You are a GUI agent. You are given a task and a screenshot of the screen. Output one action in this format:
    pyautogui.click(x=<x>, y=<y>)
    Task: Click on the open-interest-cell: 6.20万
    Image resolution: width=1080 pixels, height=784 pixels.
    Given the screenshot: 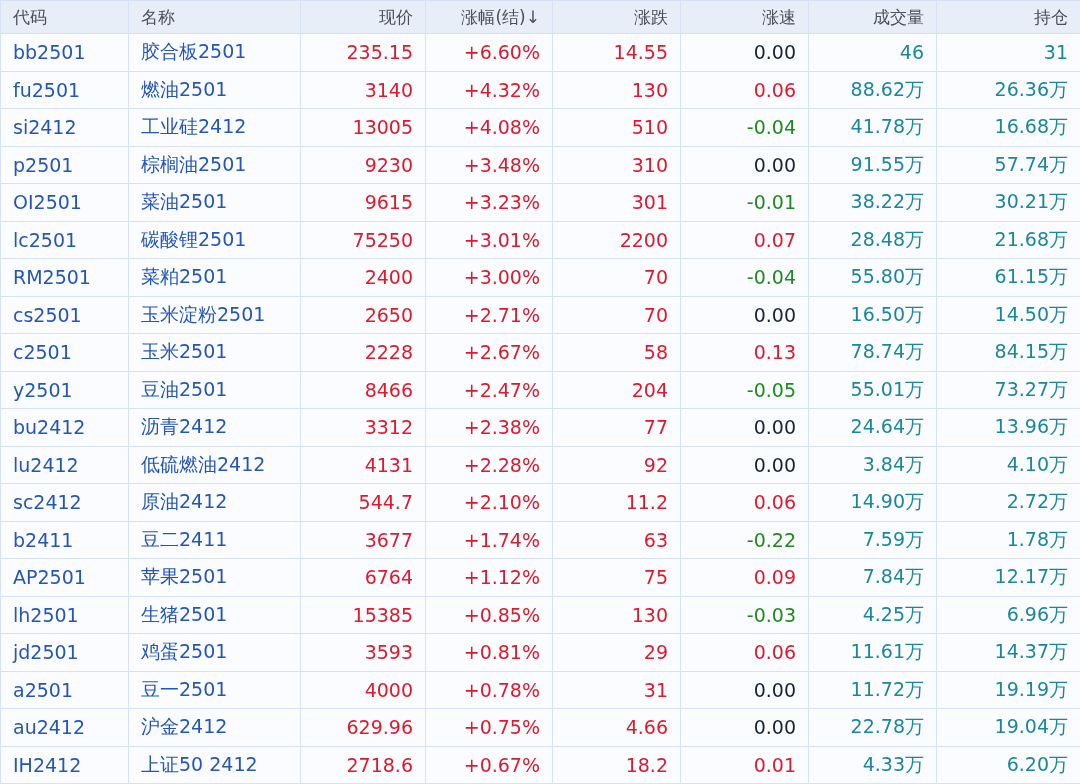 What is the action you would take?
    pyautogui.click(x=1008, y=765)
    